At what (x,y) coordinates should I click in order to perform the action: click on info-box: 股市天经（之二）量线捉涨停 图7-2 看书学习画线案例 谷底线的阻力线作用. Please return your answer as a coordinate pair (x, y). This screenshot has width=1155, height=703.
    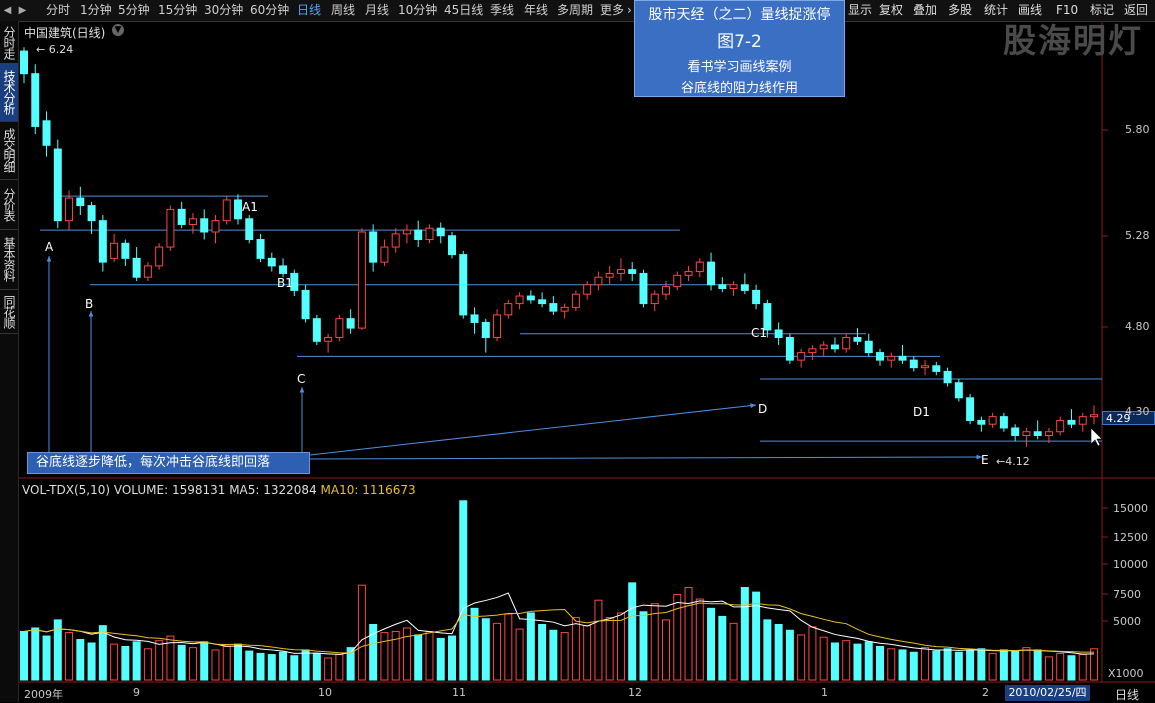
    Looking at the image, I should click on (739, 48).